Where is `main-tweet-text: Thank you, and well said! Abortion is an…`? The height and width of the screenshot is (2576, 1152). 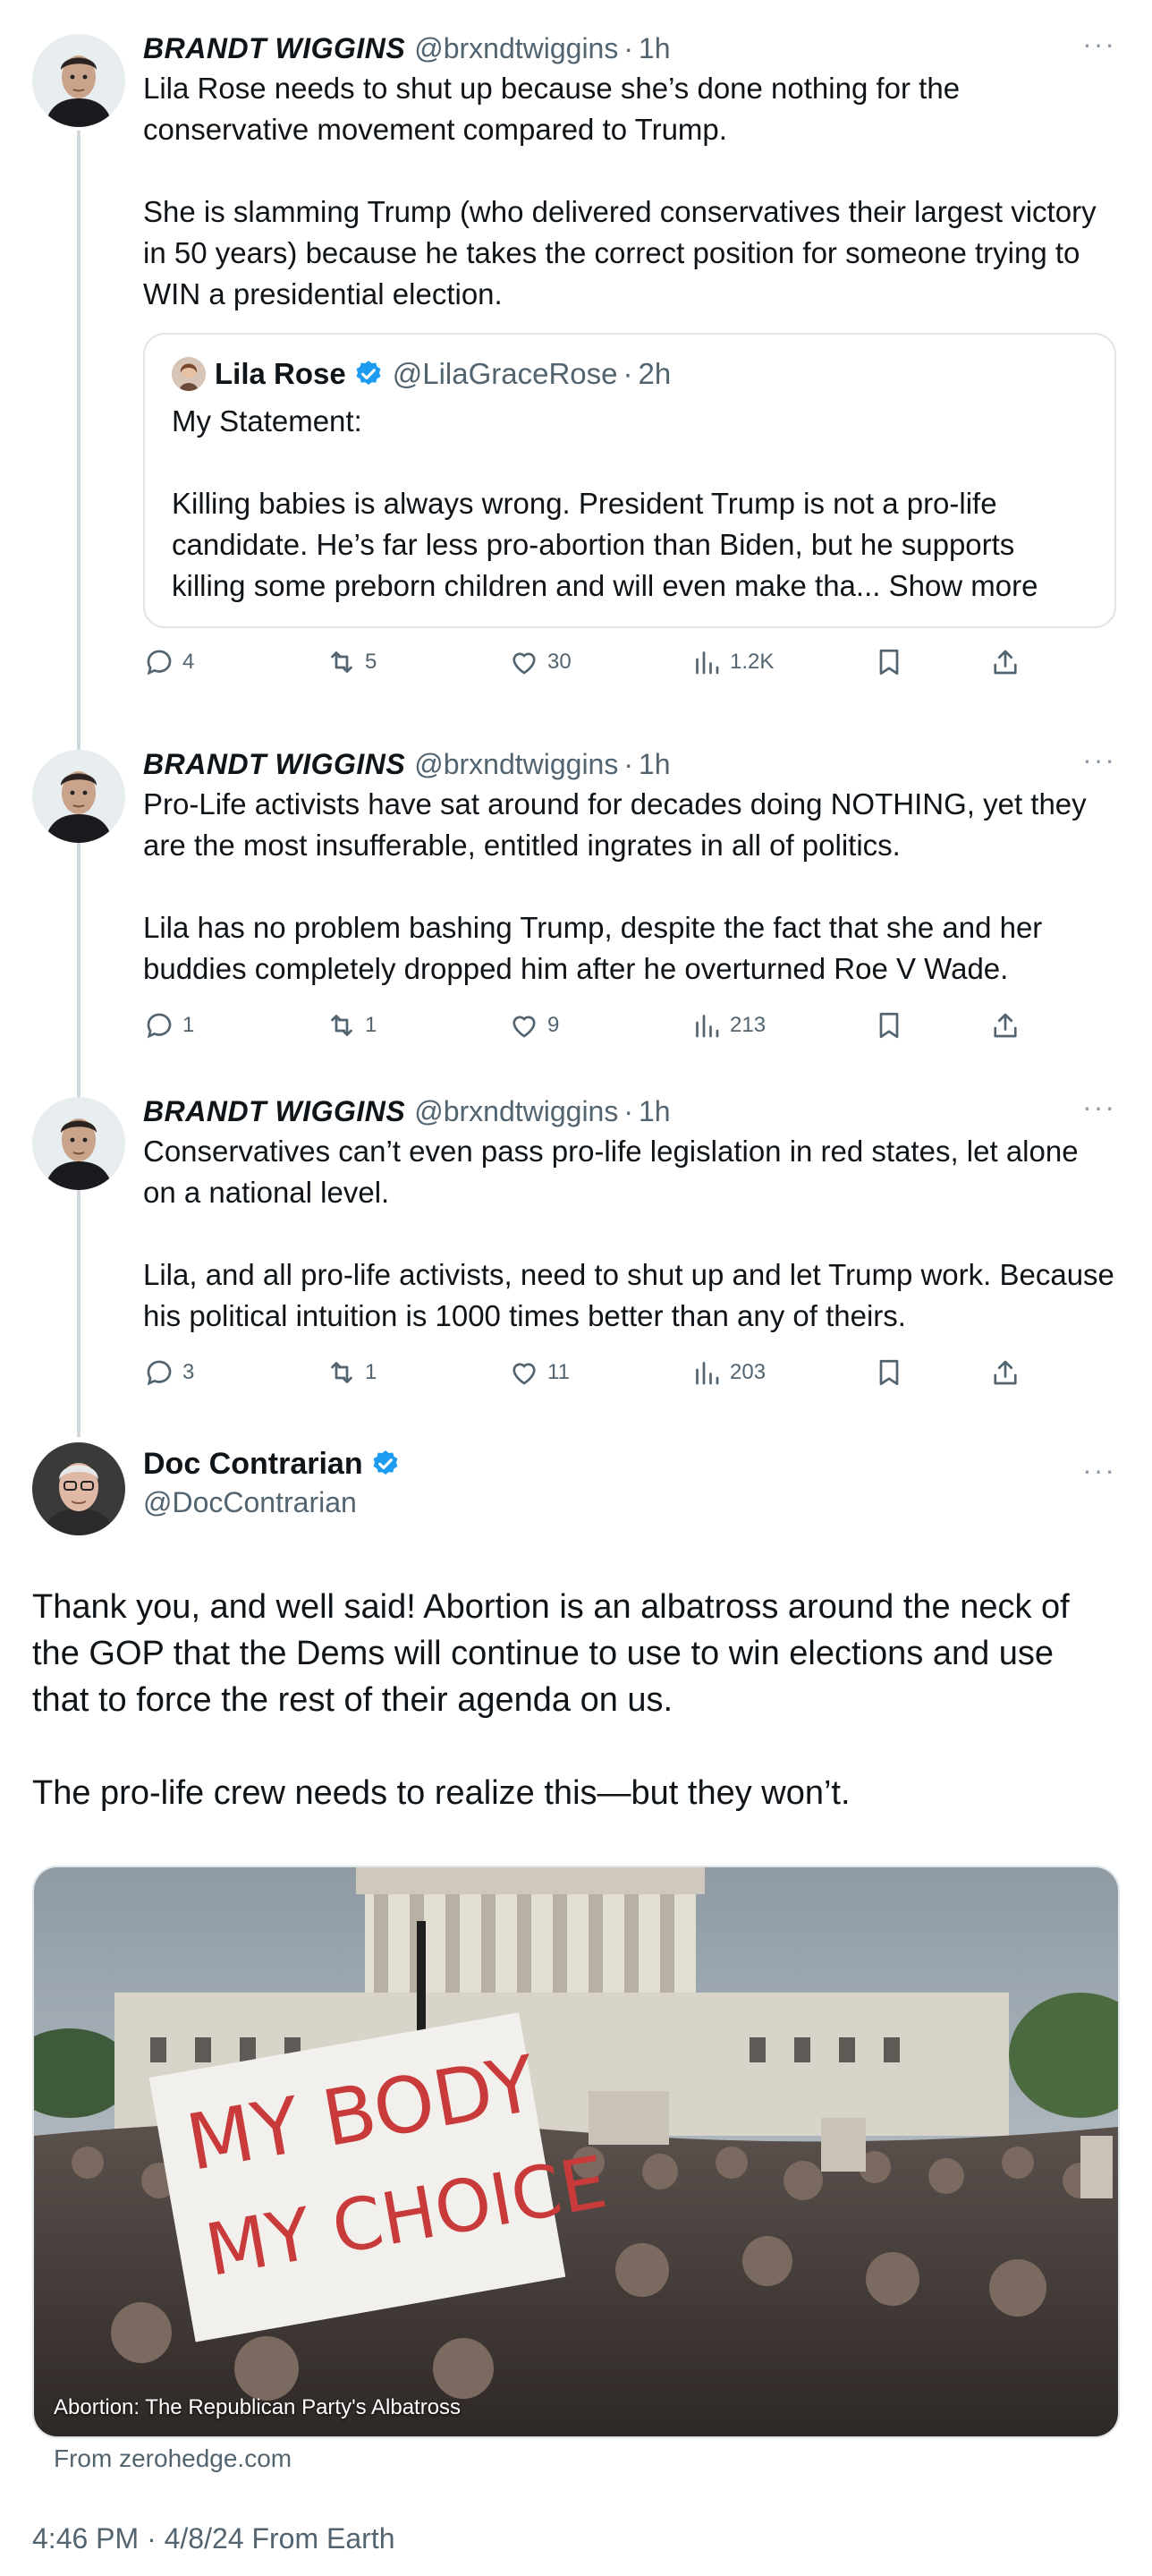
main-tweet-text: Thank you, and well said! Abortion is an… is located at coordinates (551, 1700).